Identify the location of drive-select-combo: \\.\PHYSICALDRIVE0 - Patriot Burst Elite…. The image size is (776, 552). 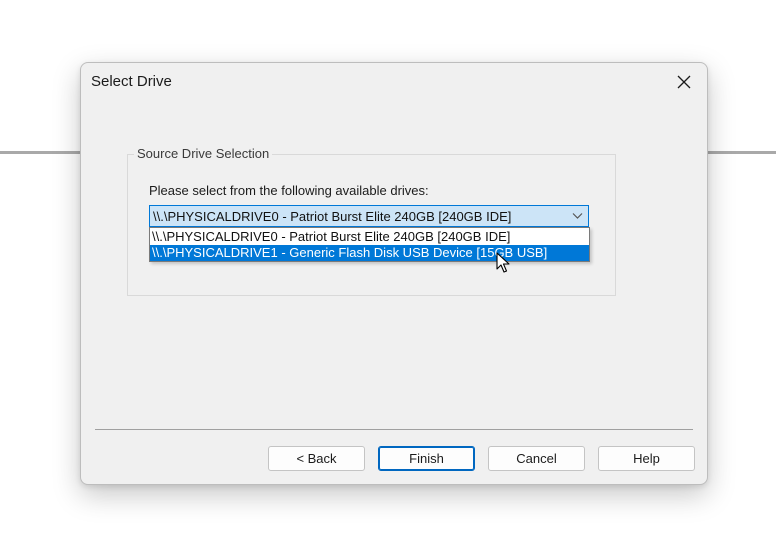
(369, 216).